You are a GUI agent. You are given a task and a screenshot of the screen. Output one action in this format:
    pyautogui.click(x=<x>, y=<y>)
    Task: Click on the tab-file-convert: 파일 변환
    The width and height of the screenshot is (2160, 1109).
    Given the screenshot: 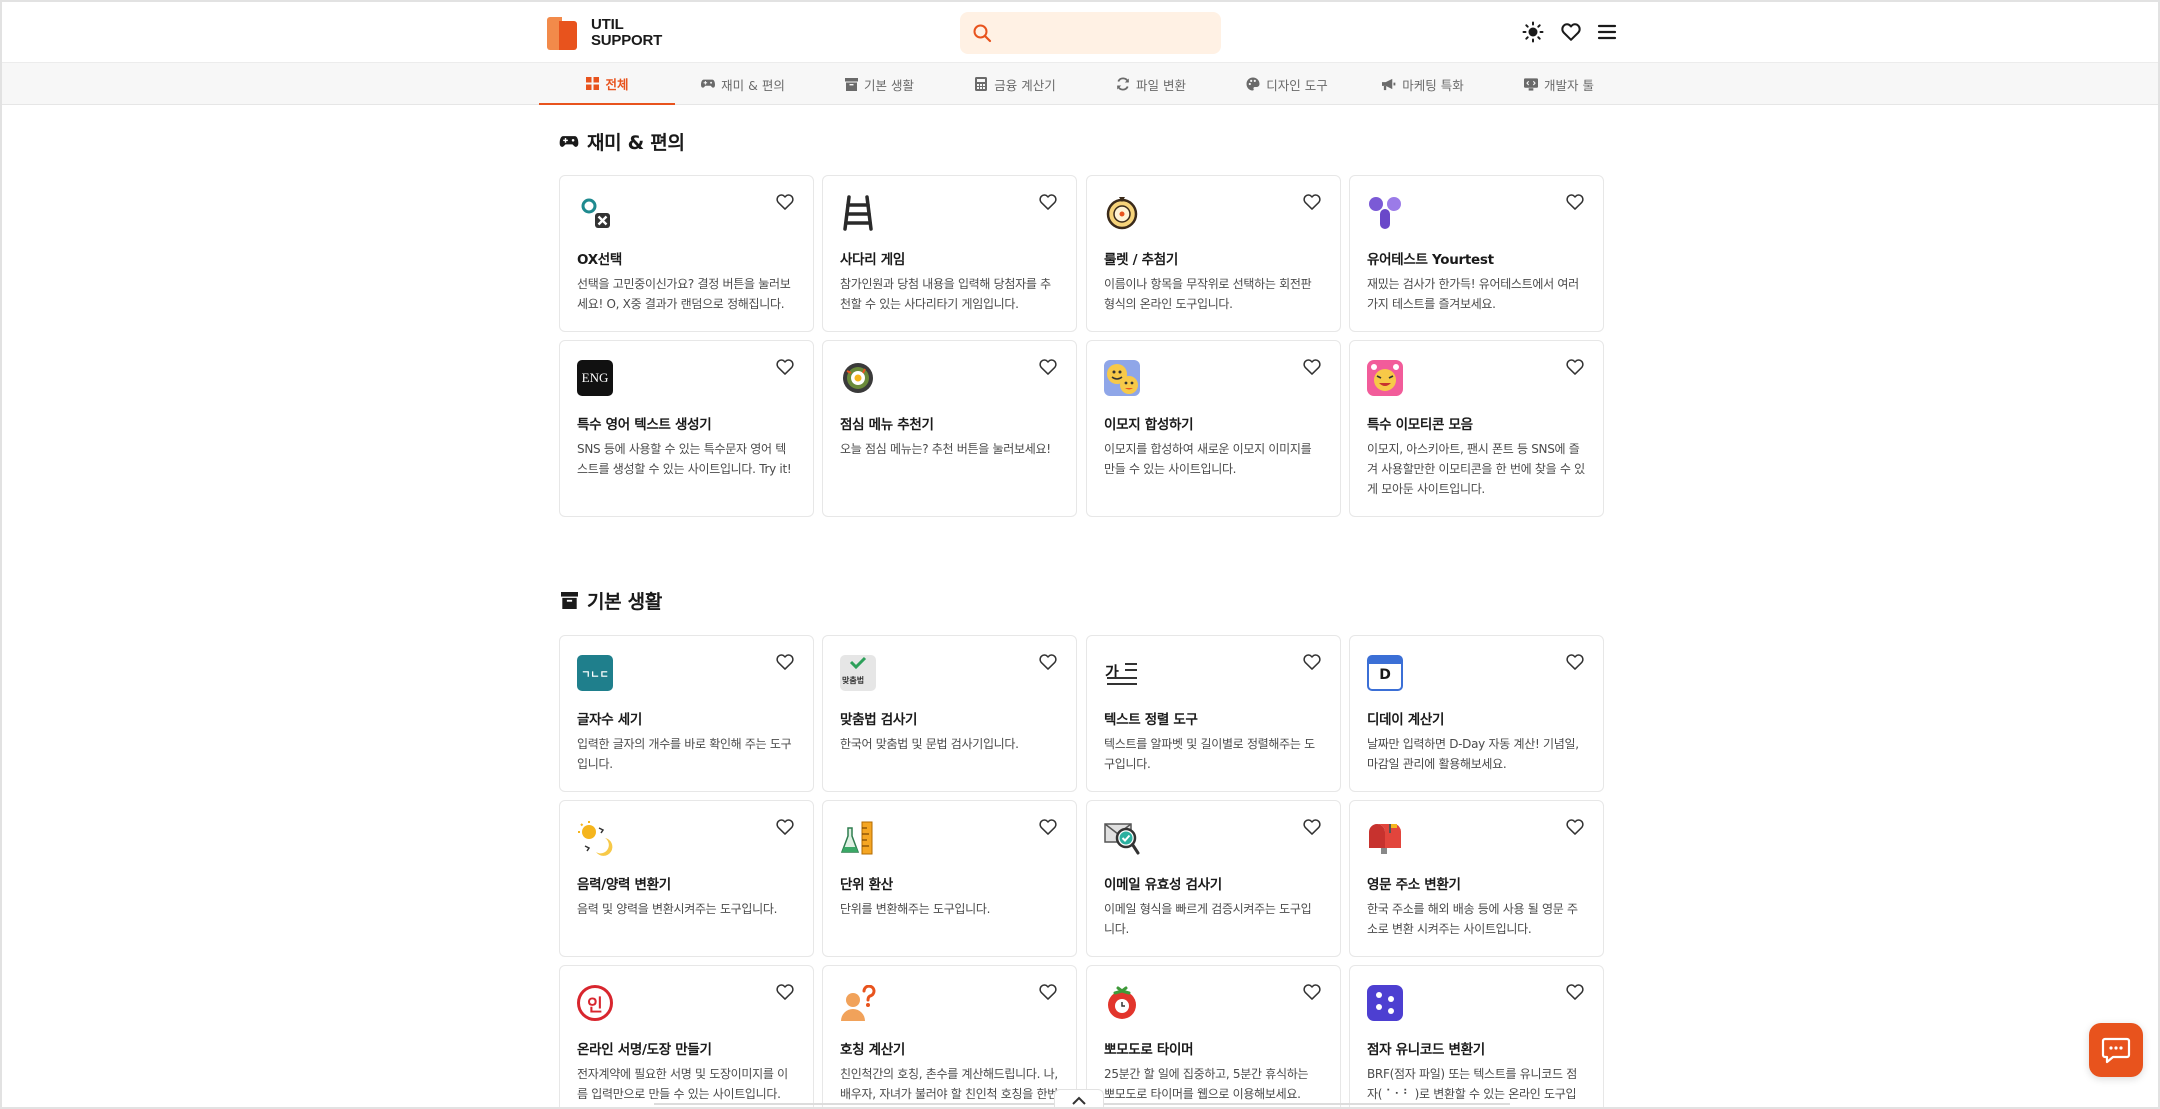 What is the action you would take?
    pyautogui.click(x=1151, y=84)
    